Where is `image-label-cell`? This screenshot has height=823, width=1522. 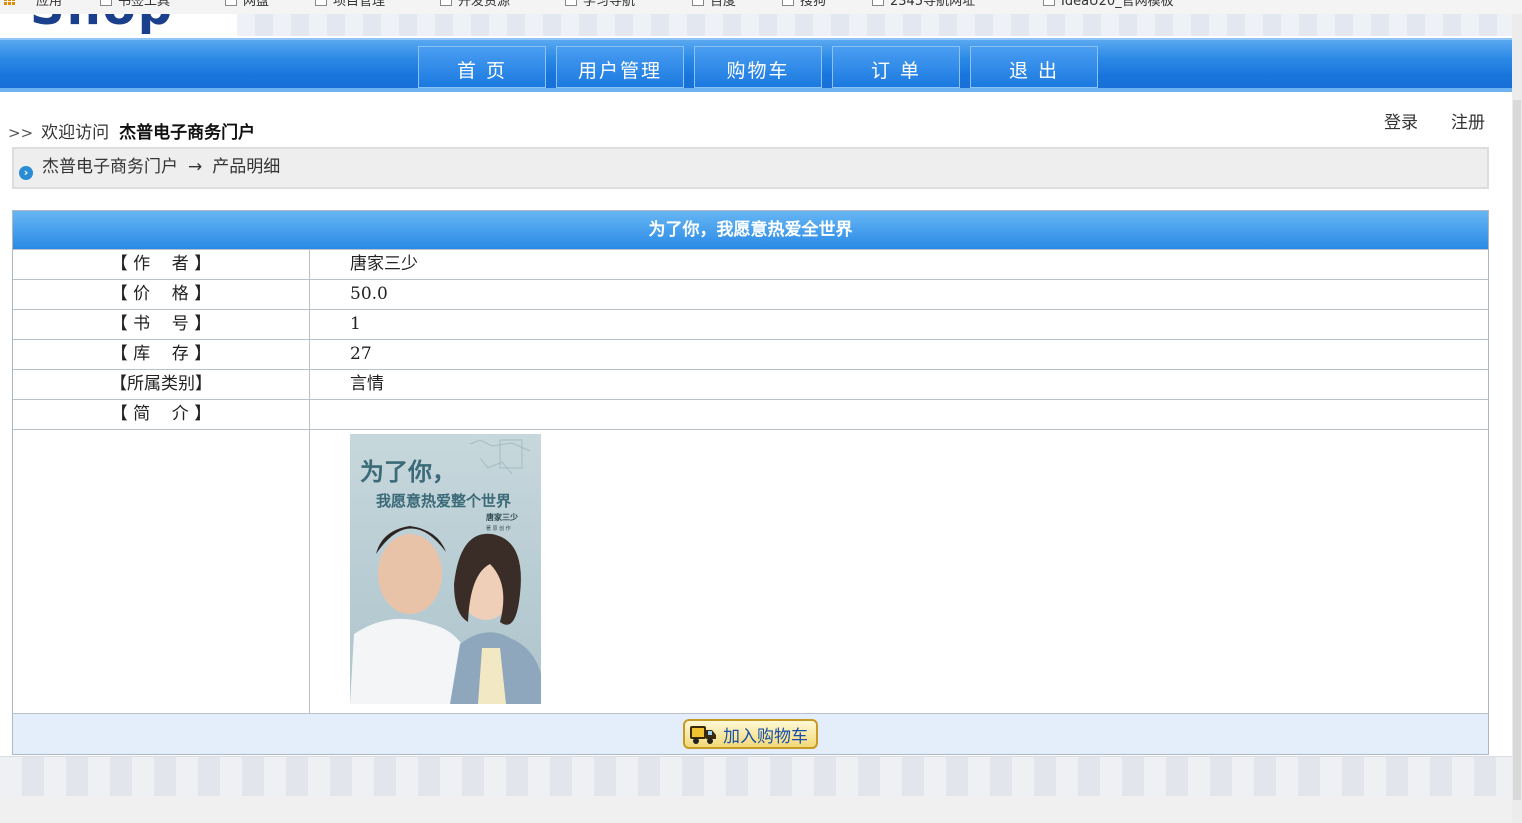
image-label-cell is located at coordinates (161, 571).